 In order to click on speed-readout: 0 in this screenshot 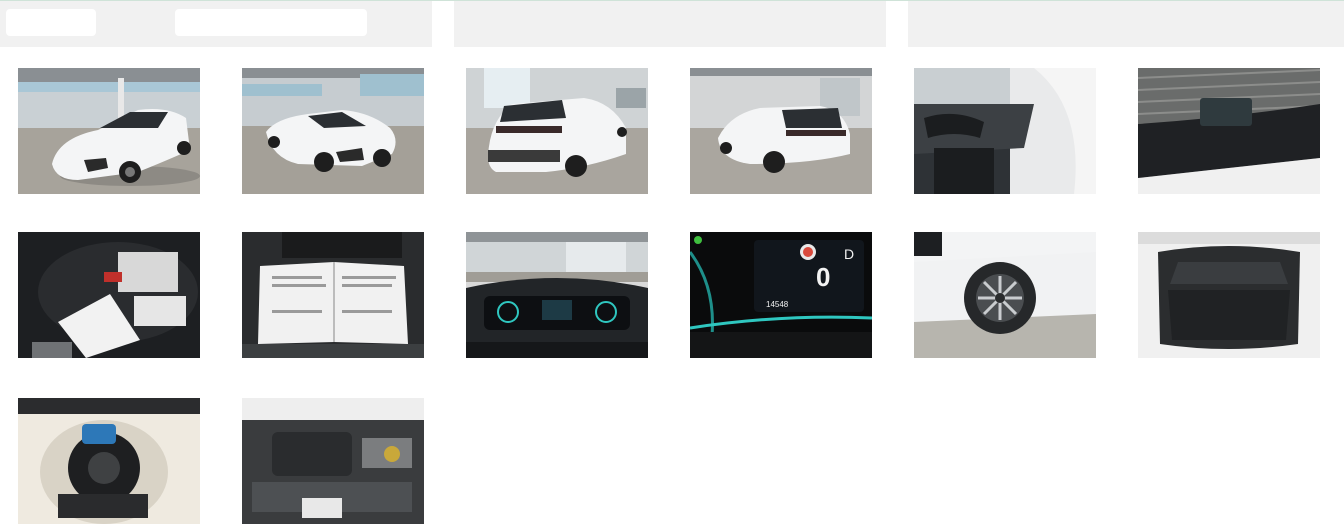, I will do `click(823, 277)`.